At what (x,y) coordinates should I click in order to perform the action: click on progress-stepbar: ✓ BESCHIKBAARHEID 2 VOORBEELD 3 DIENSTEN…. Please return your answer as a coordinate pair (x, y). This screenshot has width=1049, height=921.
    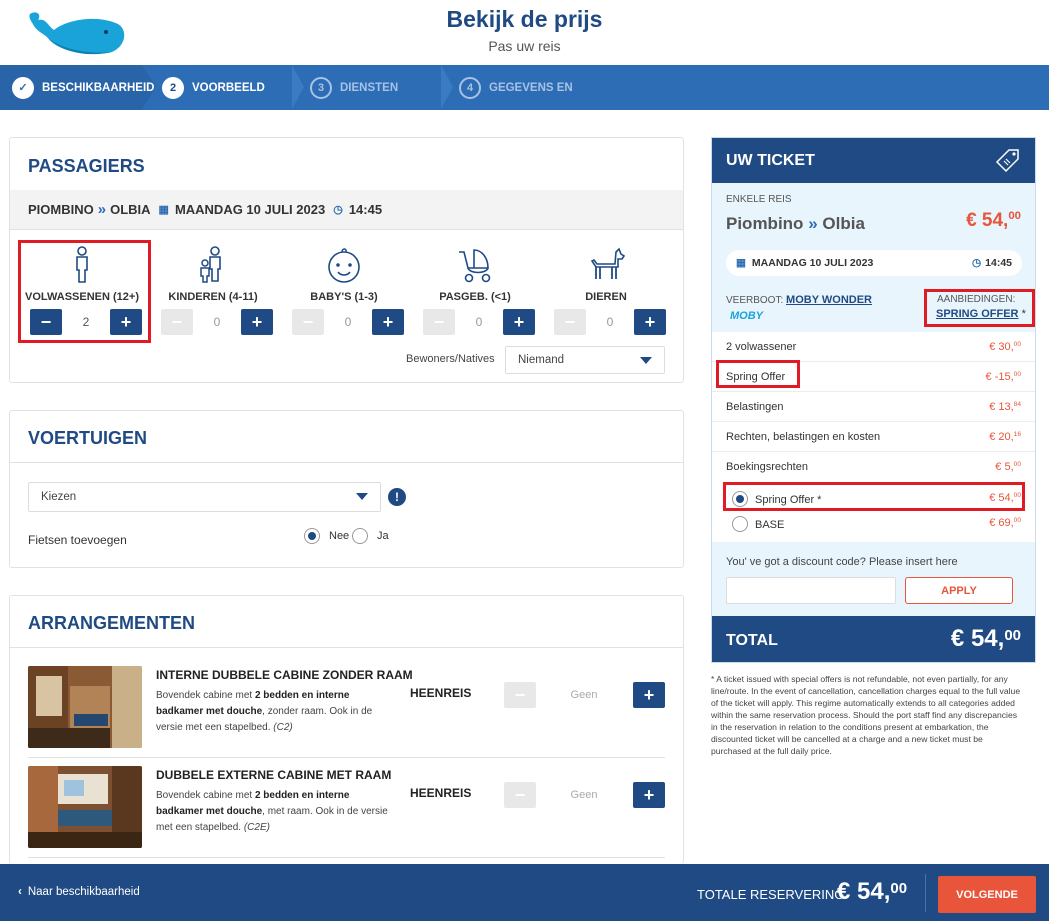
    Looking at the image, I should click on (524, 87).